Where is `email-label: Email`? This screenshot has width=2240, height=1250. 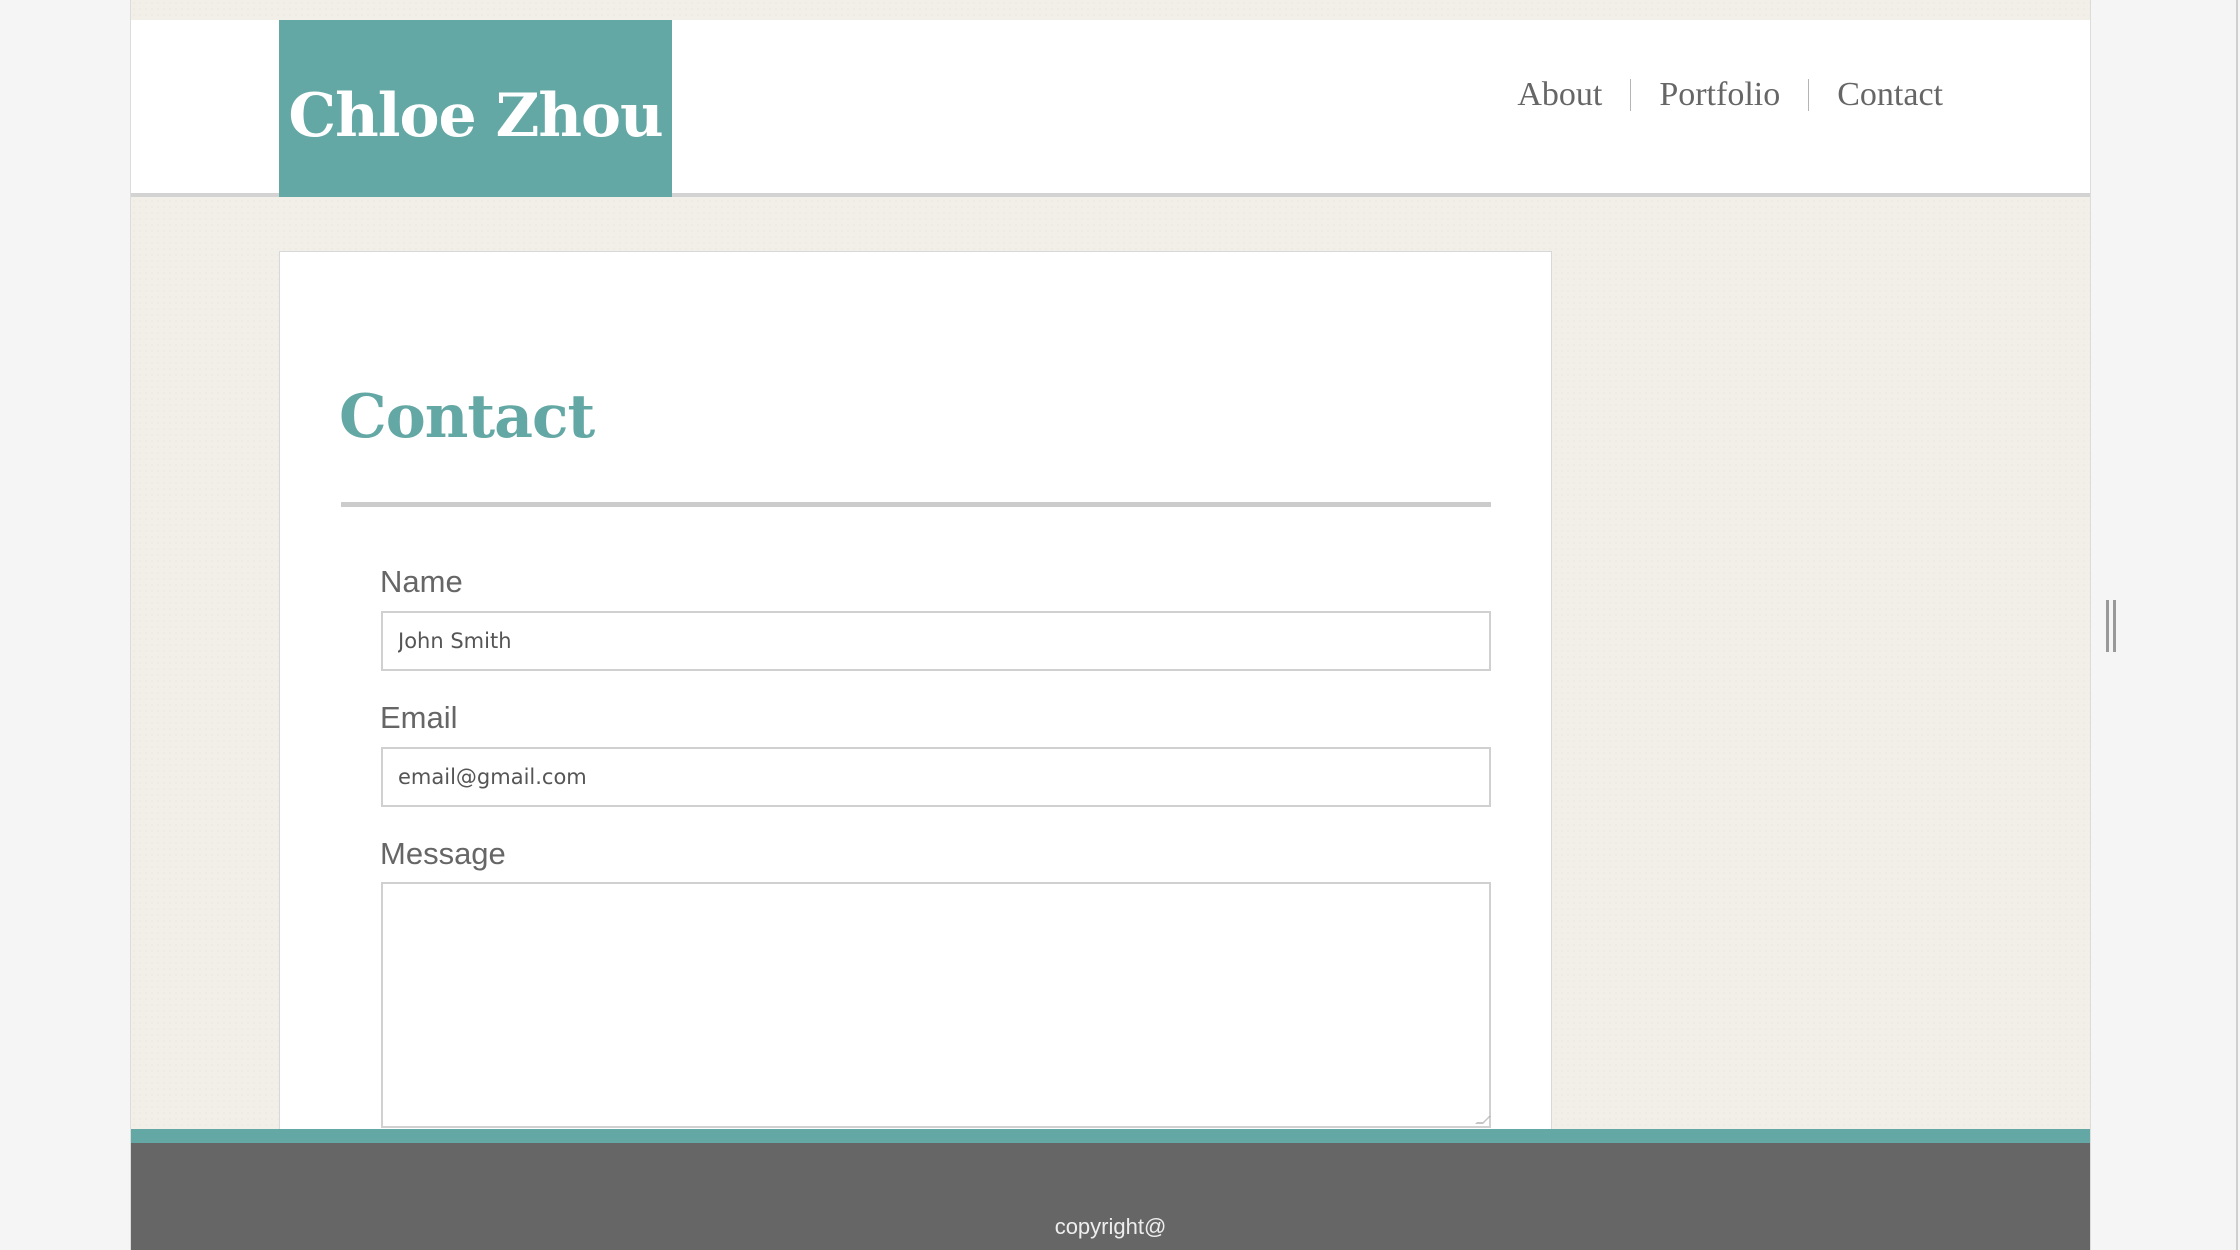
email-label: Email is located at coordinates (419, 717).